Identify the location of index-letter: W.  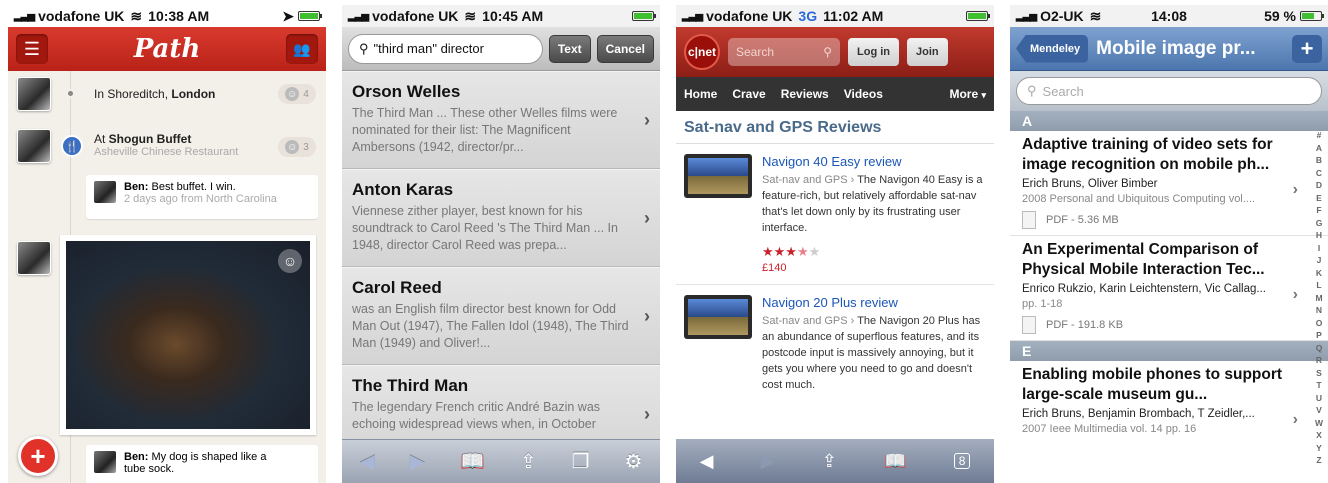
(1319, 423).